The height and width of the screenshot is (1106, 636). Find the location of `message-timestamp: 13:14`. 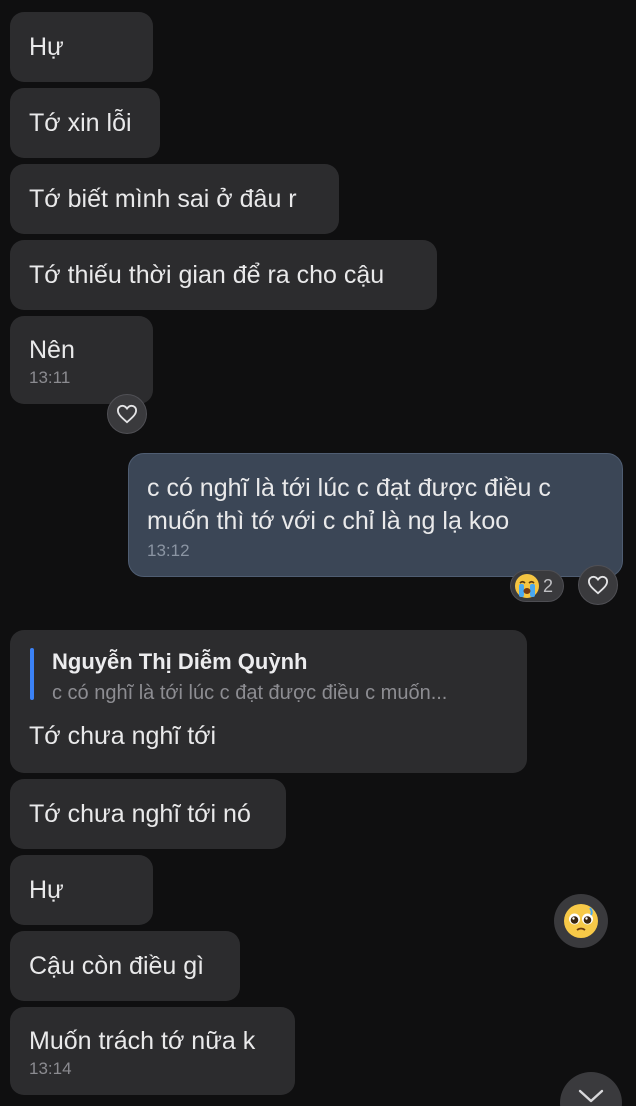

message-timestamp: 13:14 is located at coordinates (50, 1068).